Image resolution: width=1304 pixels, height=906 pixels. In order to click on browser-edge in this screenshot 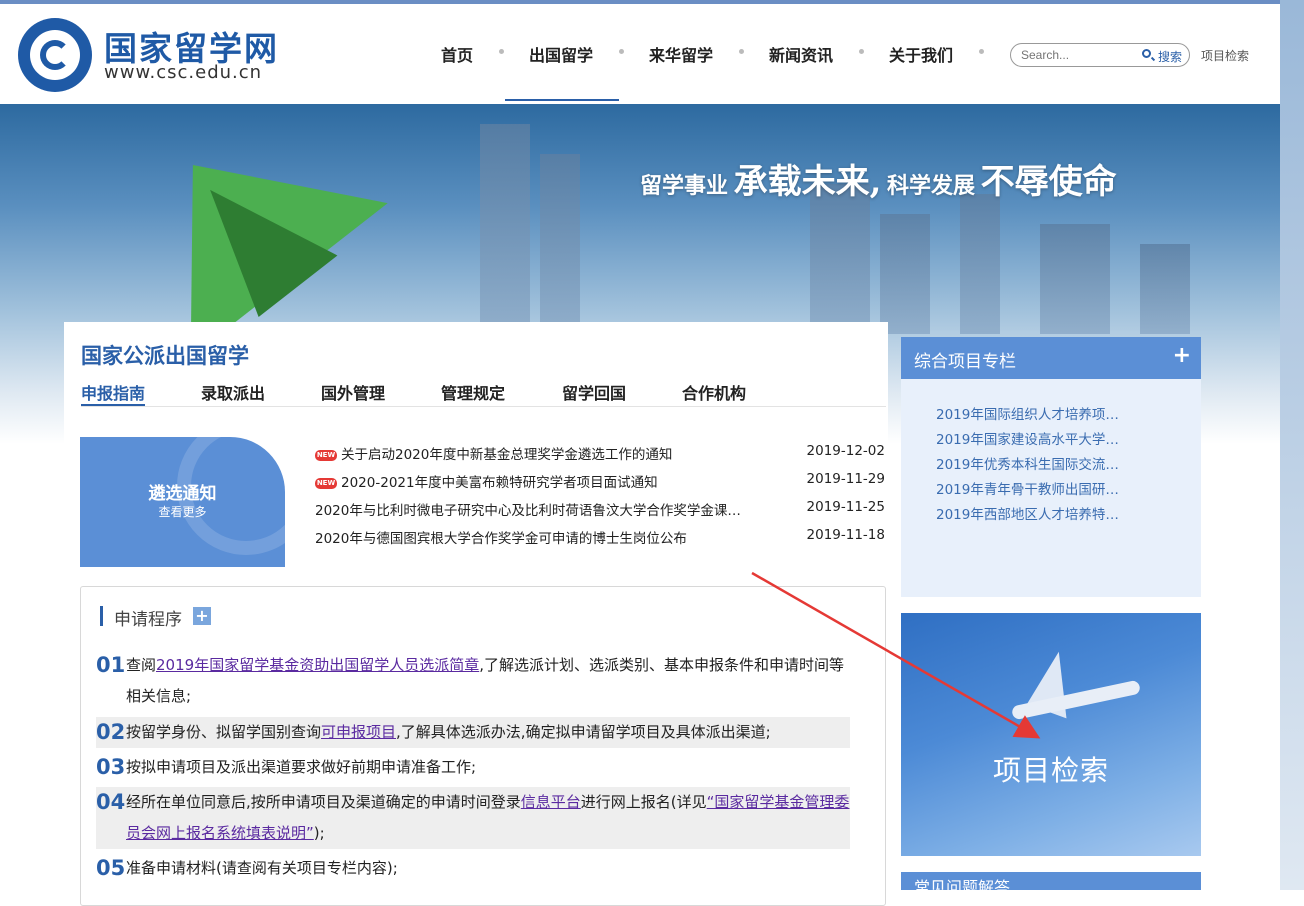, I will do `click(1292, 445)`.